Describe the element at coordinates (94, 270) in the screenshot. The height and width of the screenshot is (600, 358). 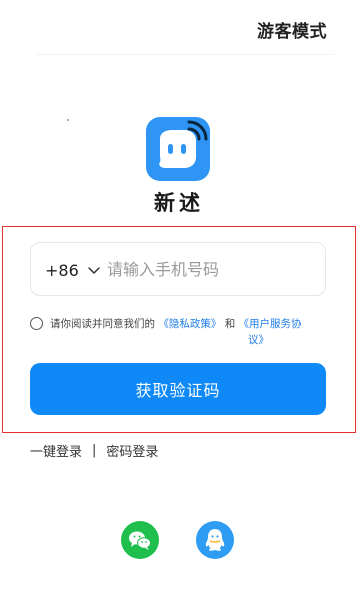
I see `chevron-down-icon` at that location.